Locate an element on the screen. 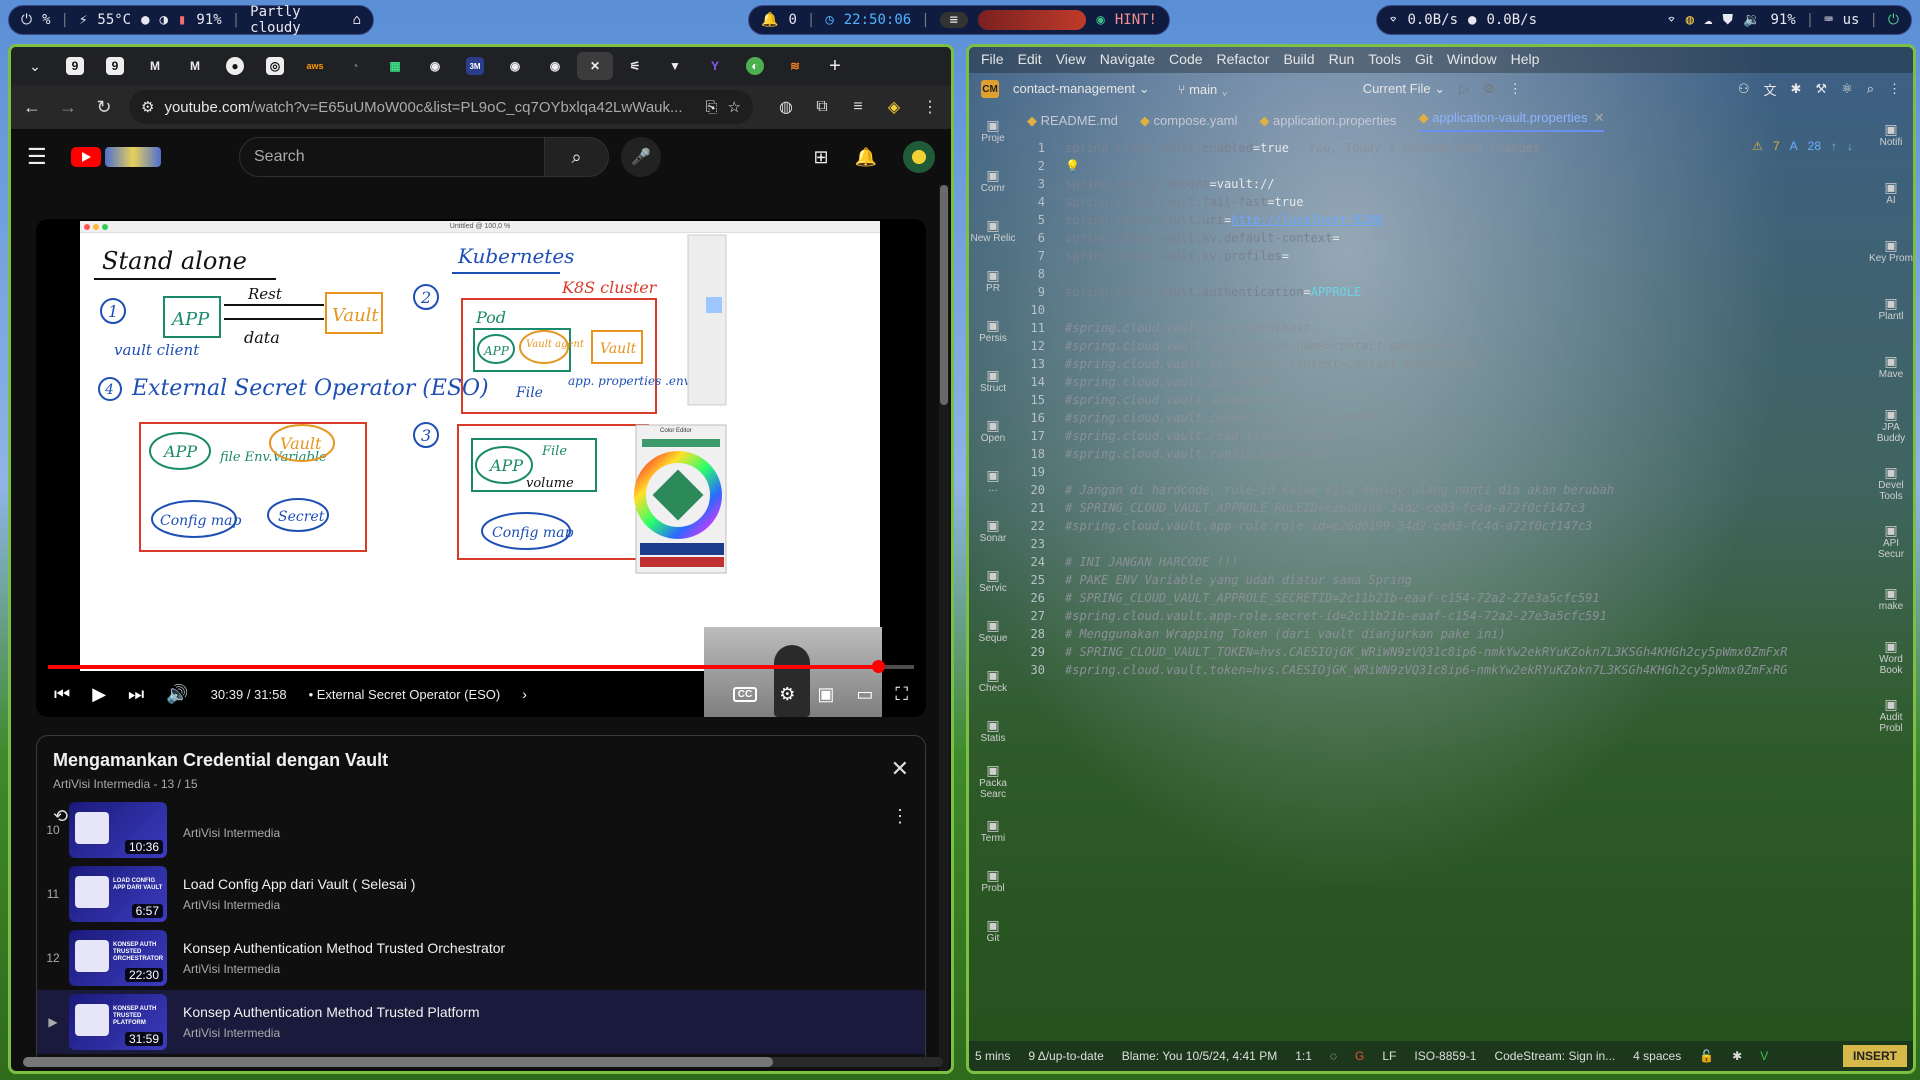 This screenshot has height=1080, width=1920. vertical-scrollbar is located at coordinates (944, 628).